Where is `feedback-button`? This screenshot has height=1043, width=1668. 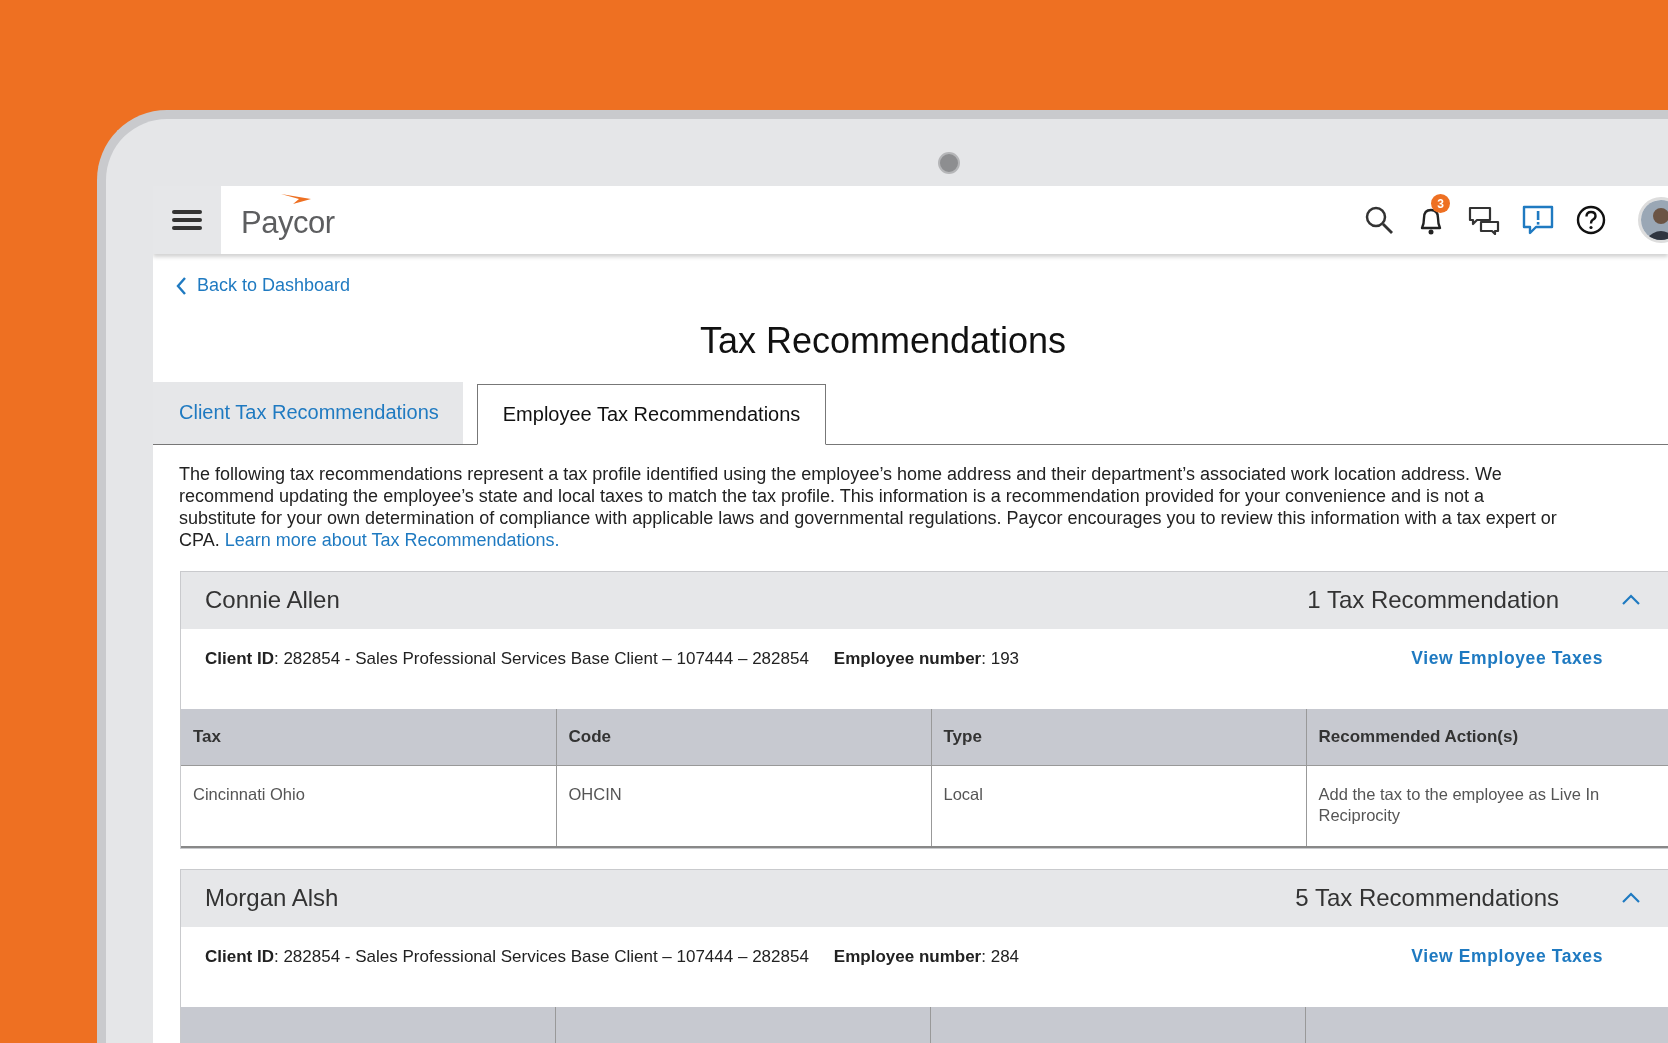
feedback-button is located at coordinates (1538, 220).